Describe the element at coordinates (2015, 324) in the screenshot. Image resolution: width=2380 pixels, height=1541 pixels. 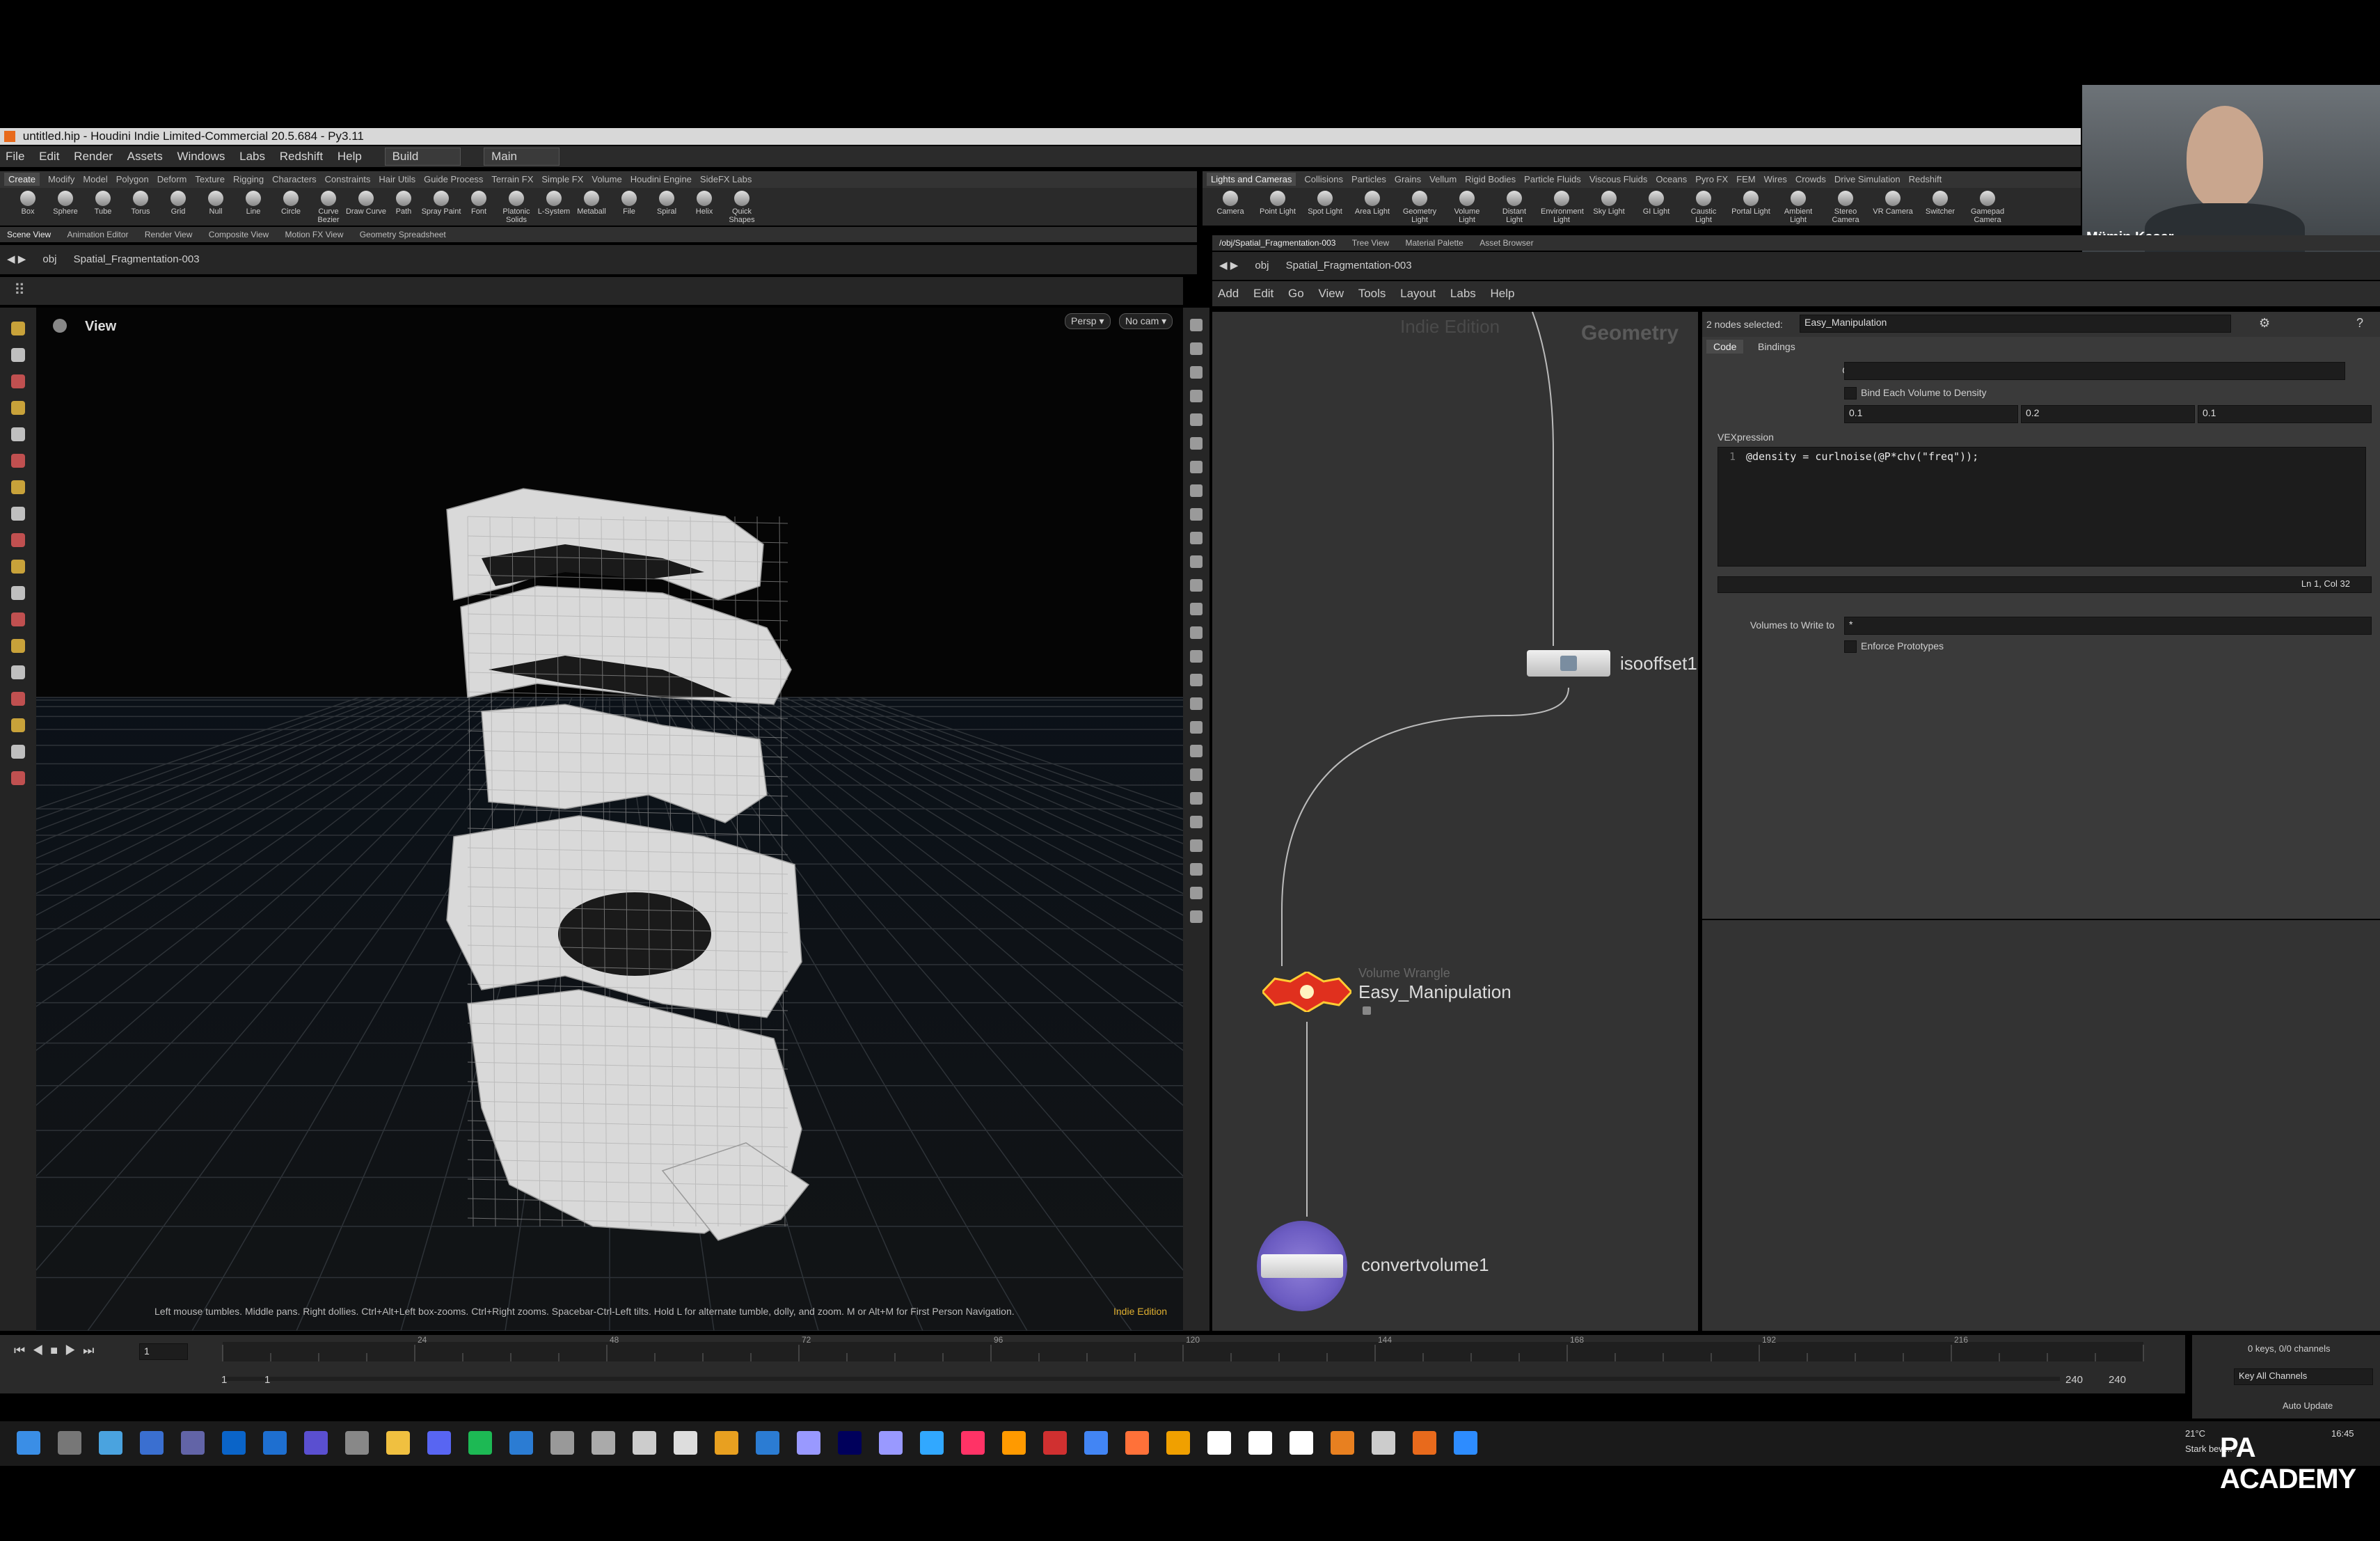
I see `node-name-field: Easy_Manipulation` at that location.